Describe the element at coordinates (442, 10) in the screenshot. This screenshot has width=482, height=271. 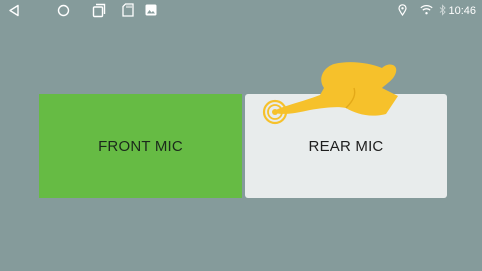
I see `bluetooth-icon` at that location.